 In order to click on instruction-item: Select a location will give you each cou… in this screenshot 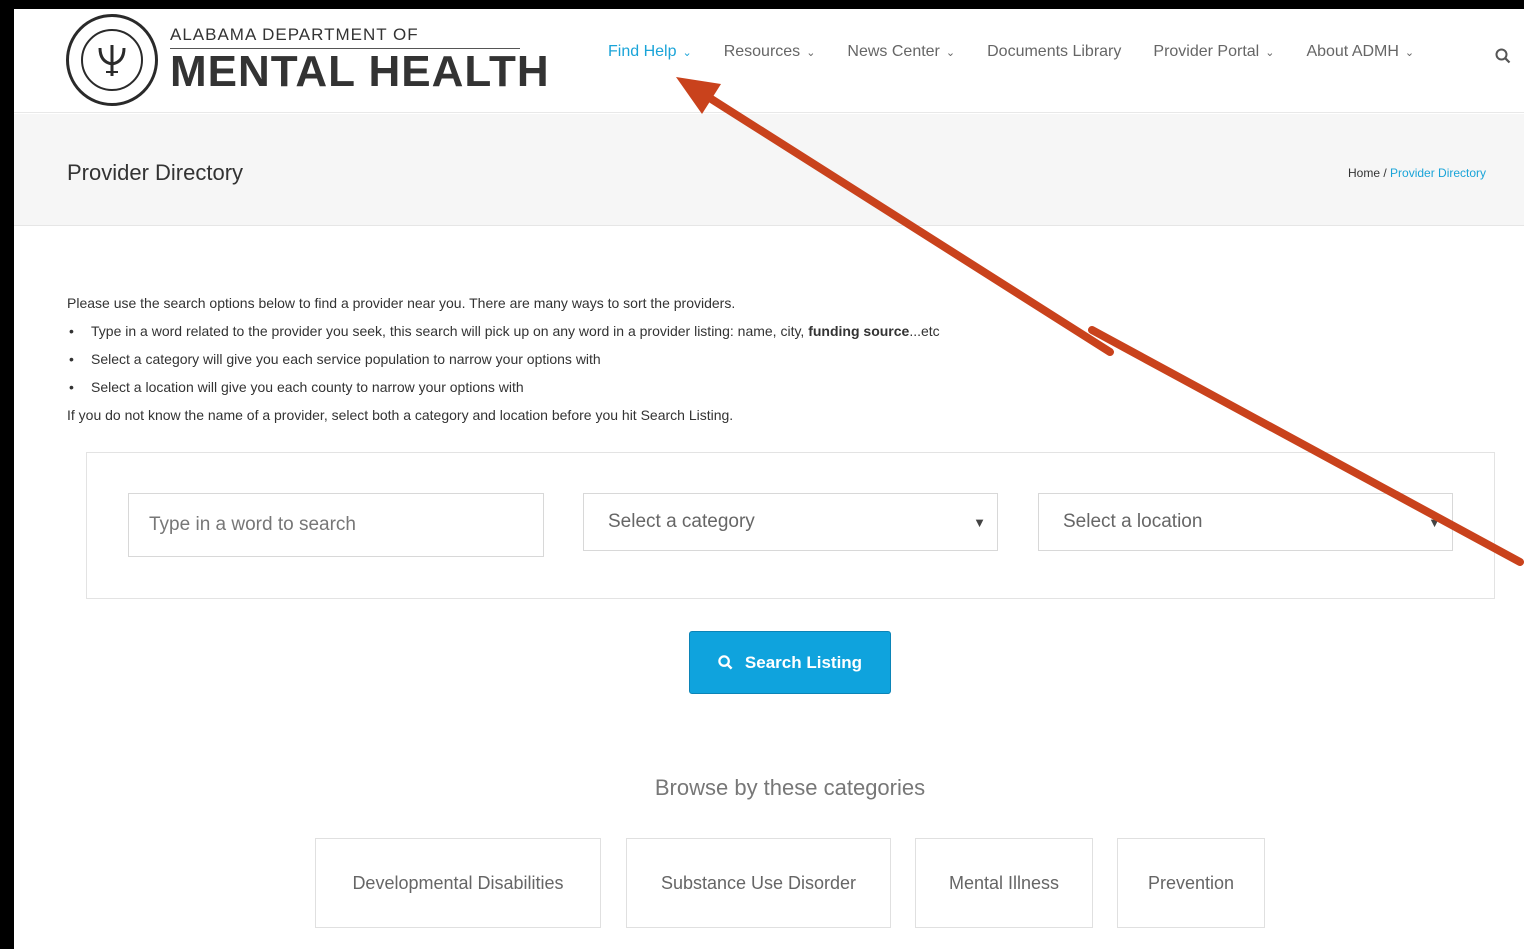, I will do `click(503, 387)`.